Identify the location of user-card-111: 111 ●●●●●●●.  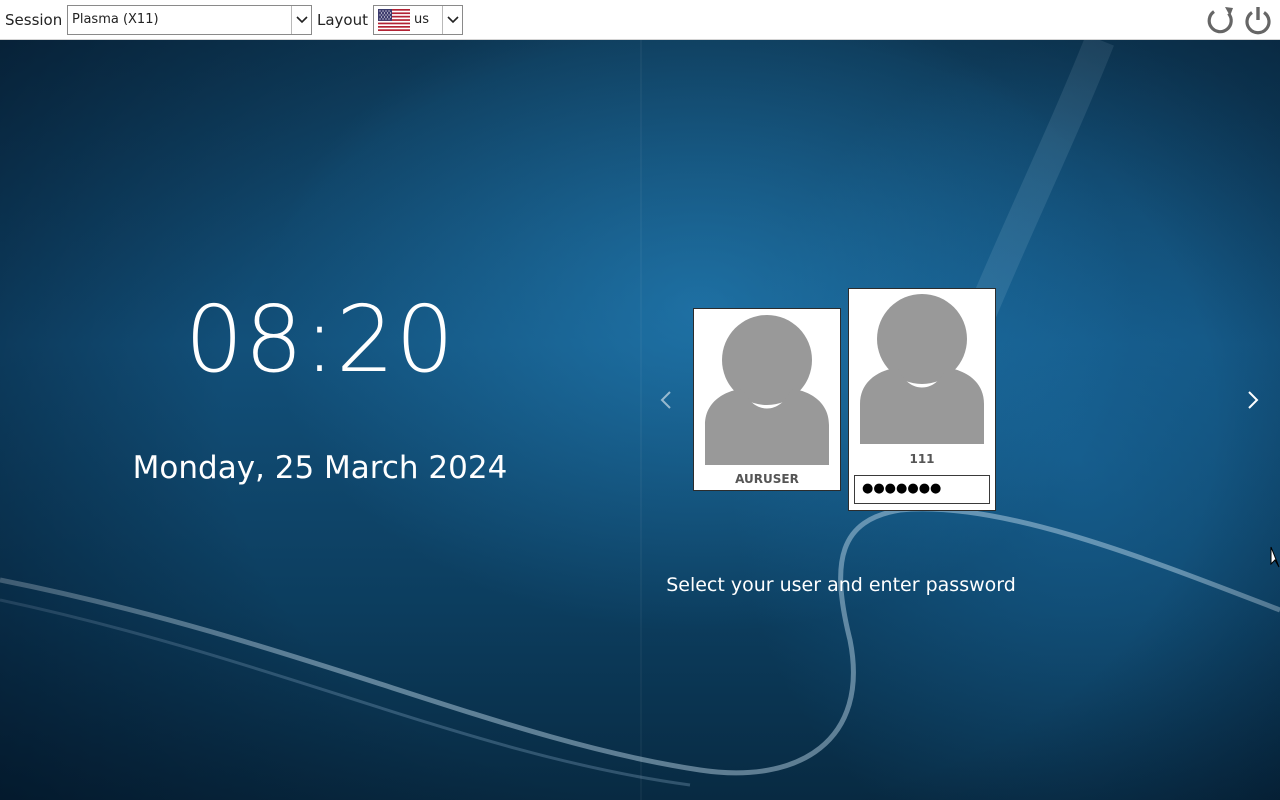
(922, 399).